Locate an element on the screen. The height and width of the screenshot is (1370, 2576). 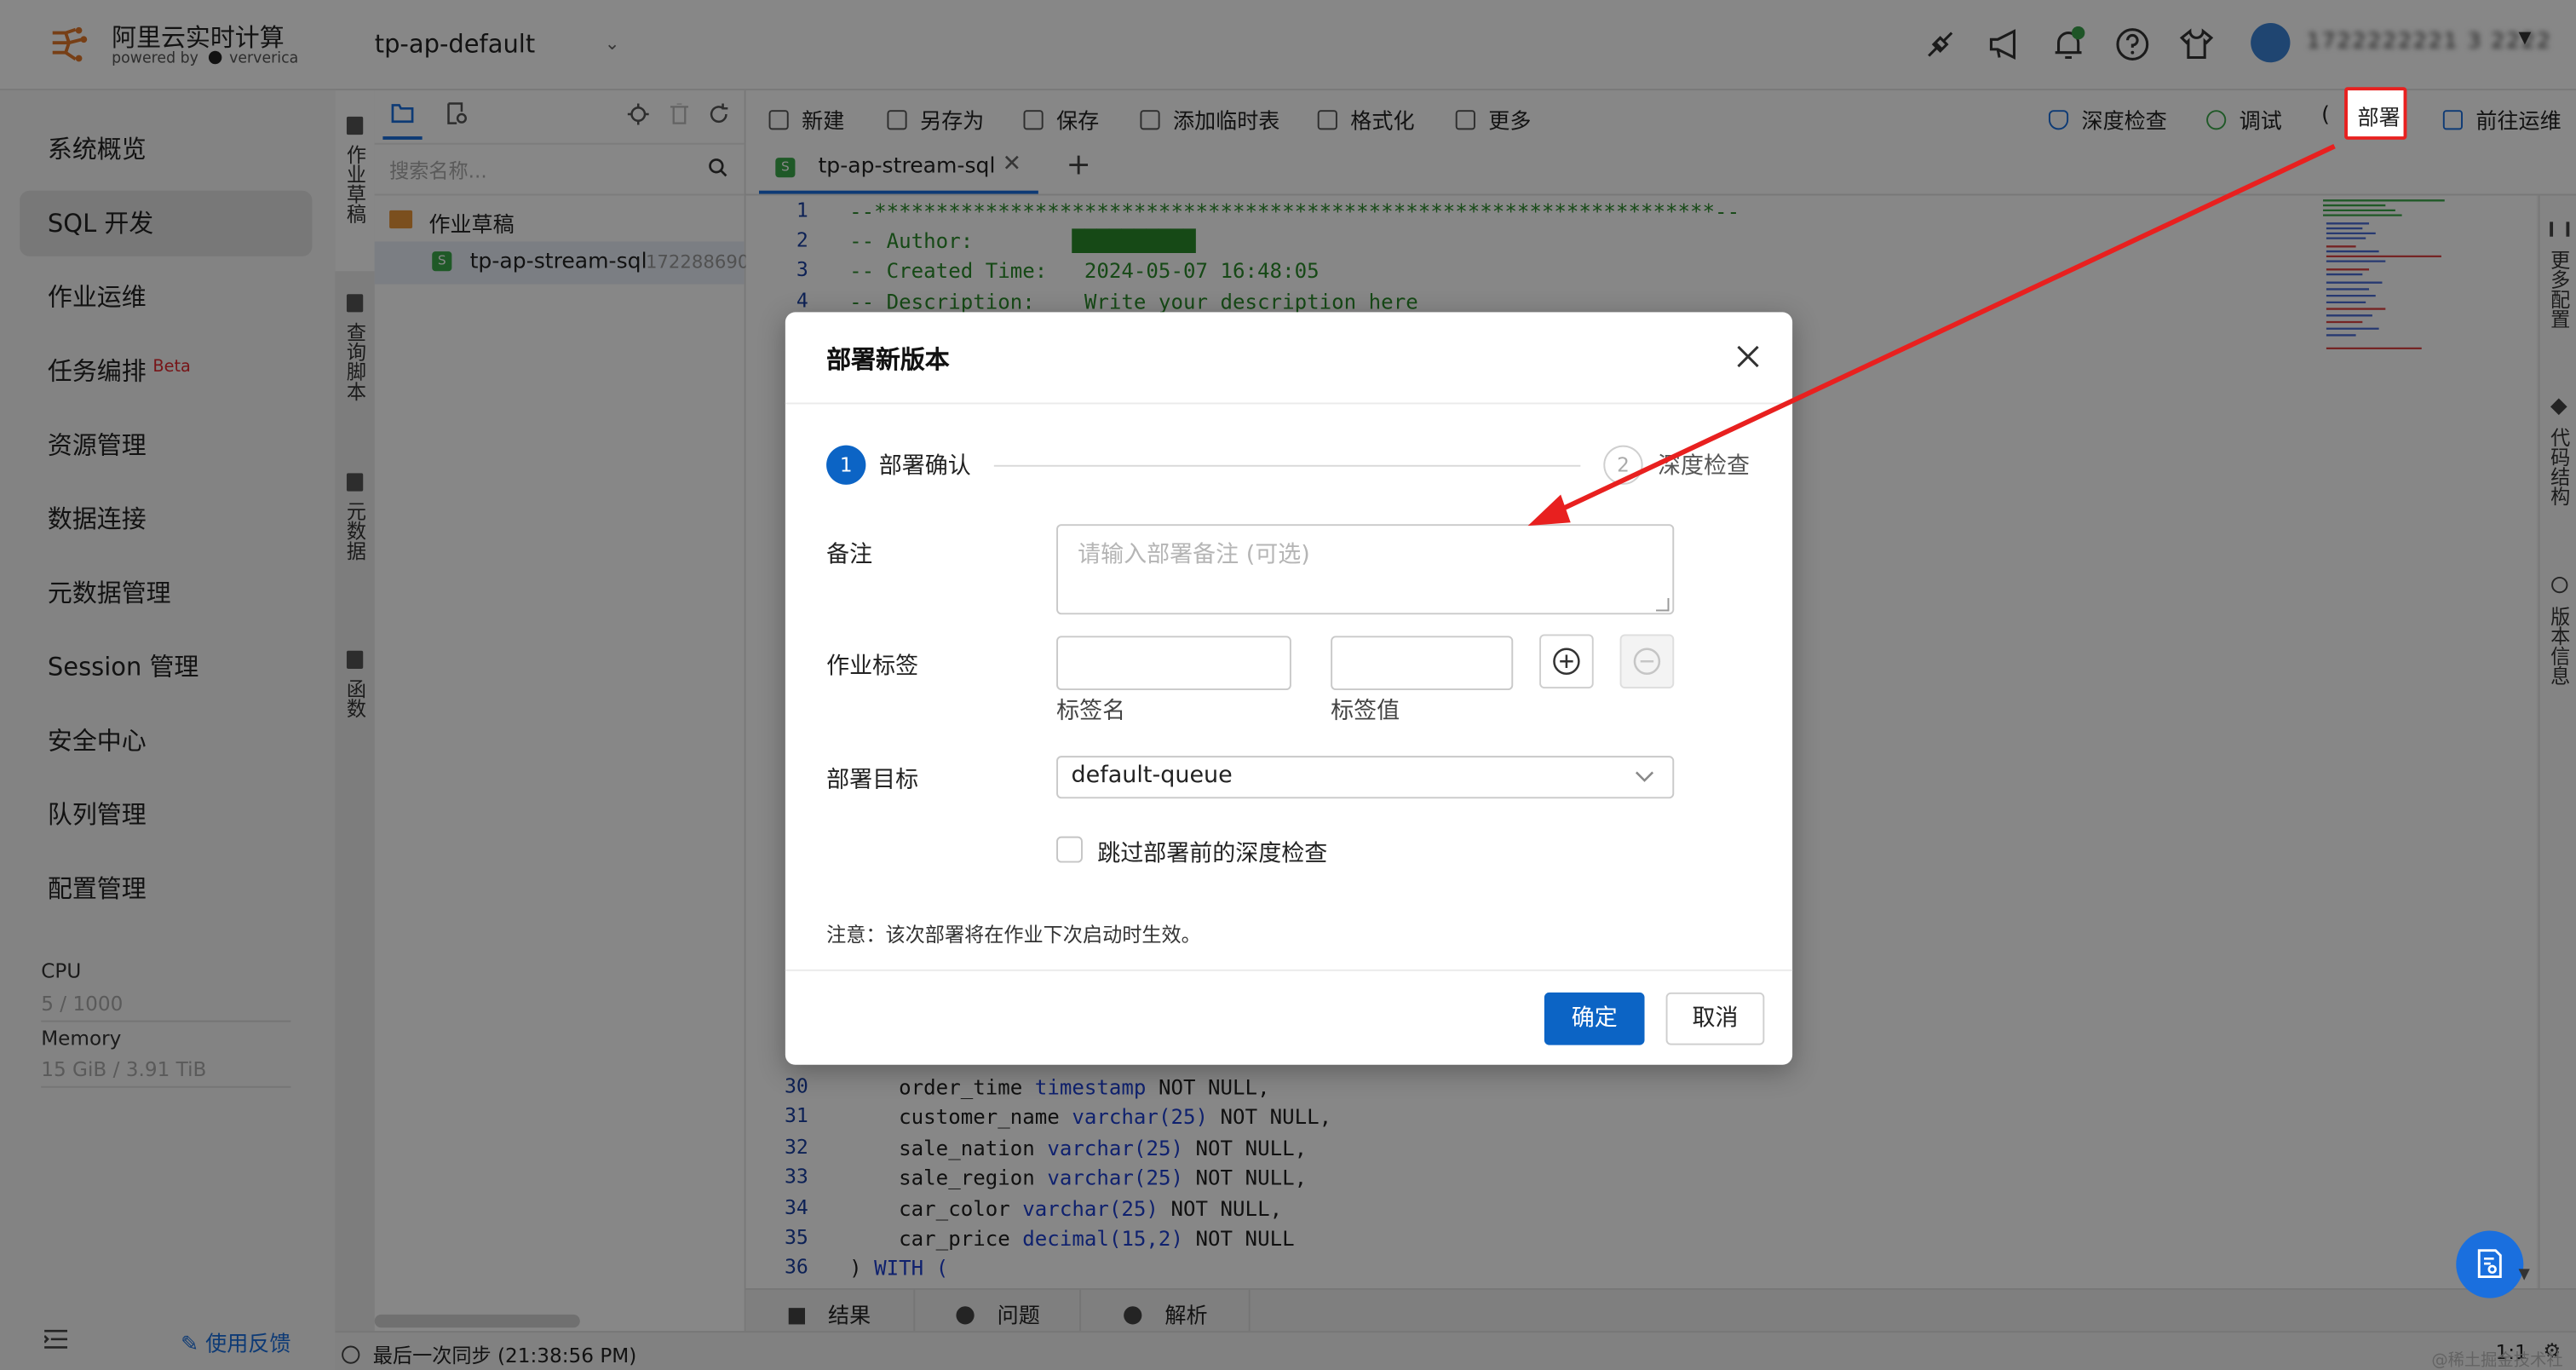
divider is located at coordinates (1289, 970).